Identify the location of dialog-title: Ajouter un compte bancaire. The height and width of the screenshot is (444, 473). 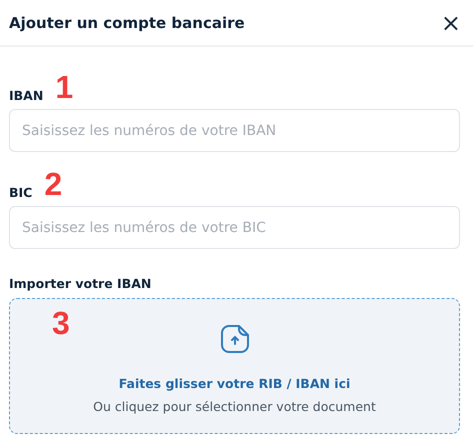
(127, 23).